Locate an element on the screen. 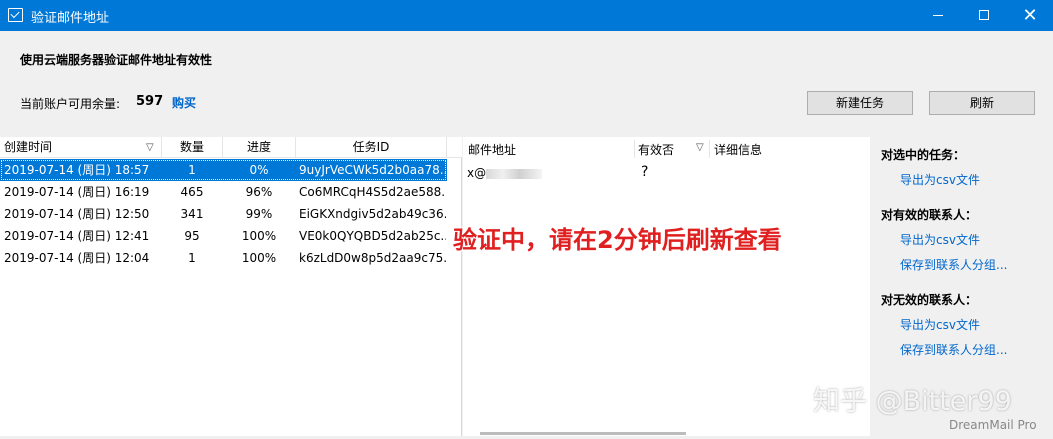 This screenshot has height=439, width=1053. tasks-table-header: 创建时间 ▽ 数量 进度 任务ID is located at coordinates (231, 147).